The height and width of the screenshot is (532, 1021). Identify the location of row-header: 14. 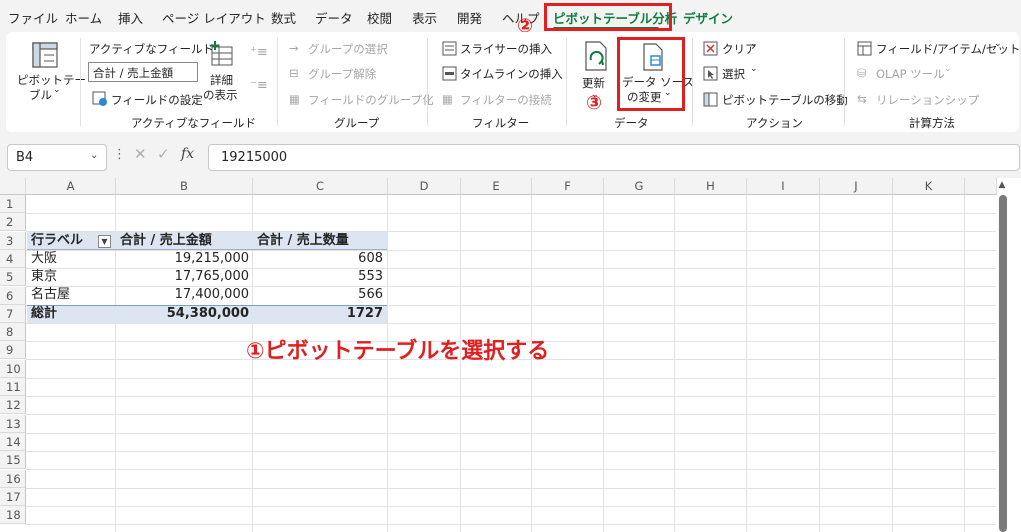
(13, 441).